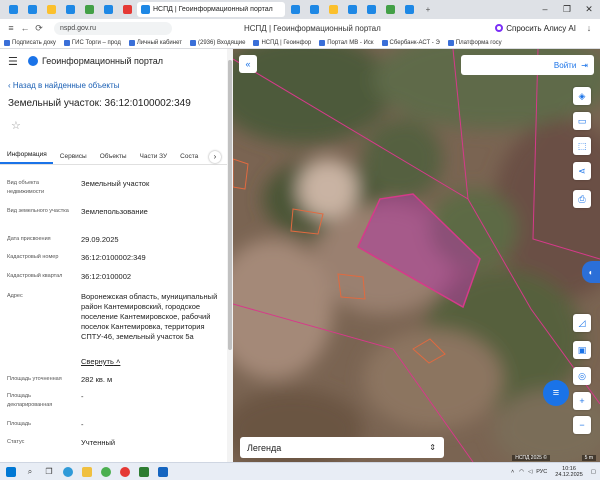  Describe the element at coordinates (92, 42) in the screenshot. I see `bookmark-item: ГИС Торги – прод` at that location.